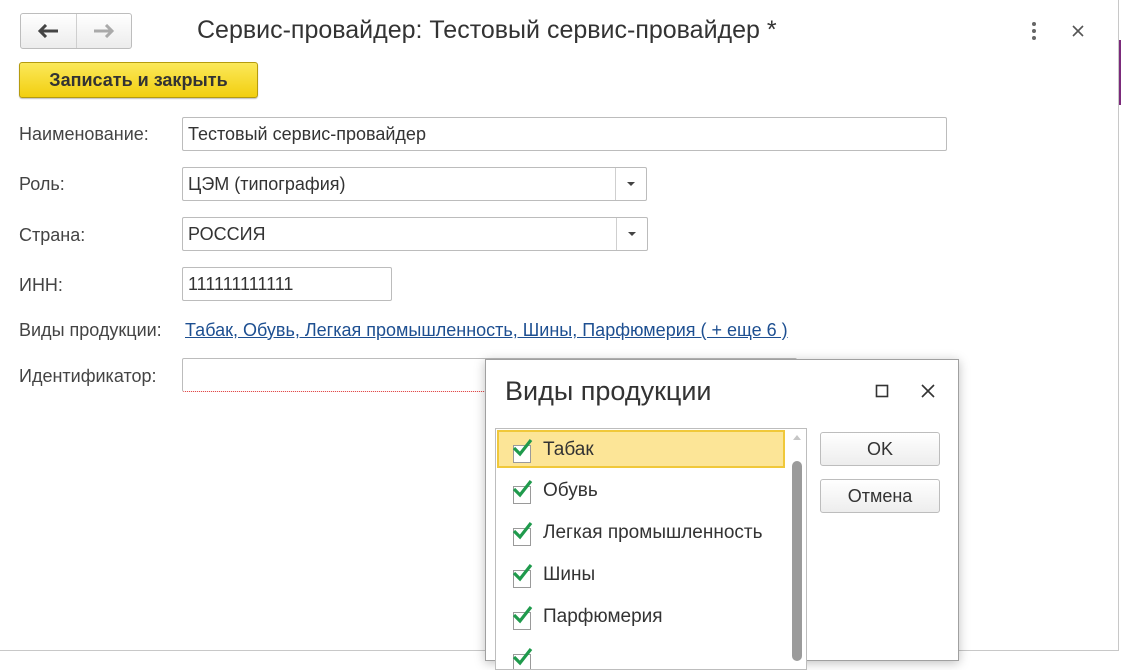 Image resolution: width=1121 pixels, height=670 pixels. I want to click on forward-button, so click(103, 31).